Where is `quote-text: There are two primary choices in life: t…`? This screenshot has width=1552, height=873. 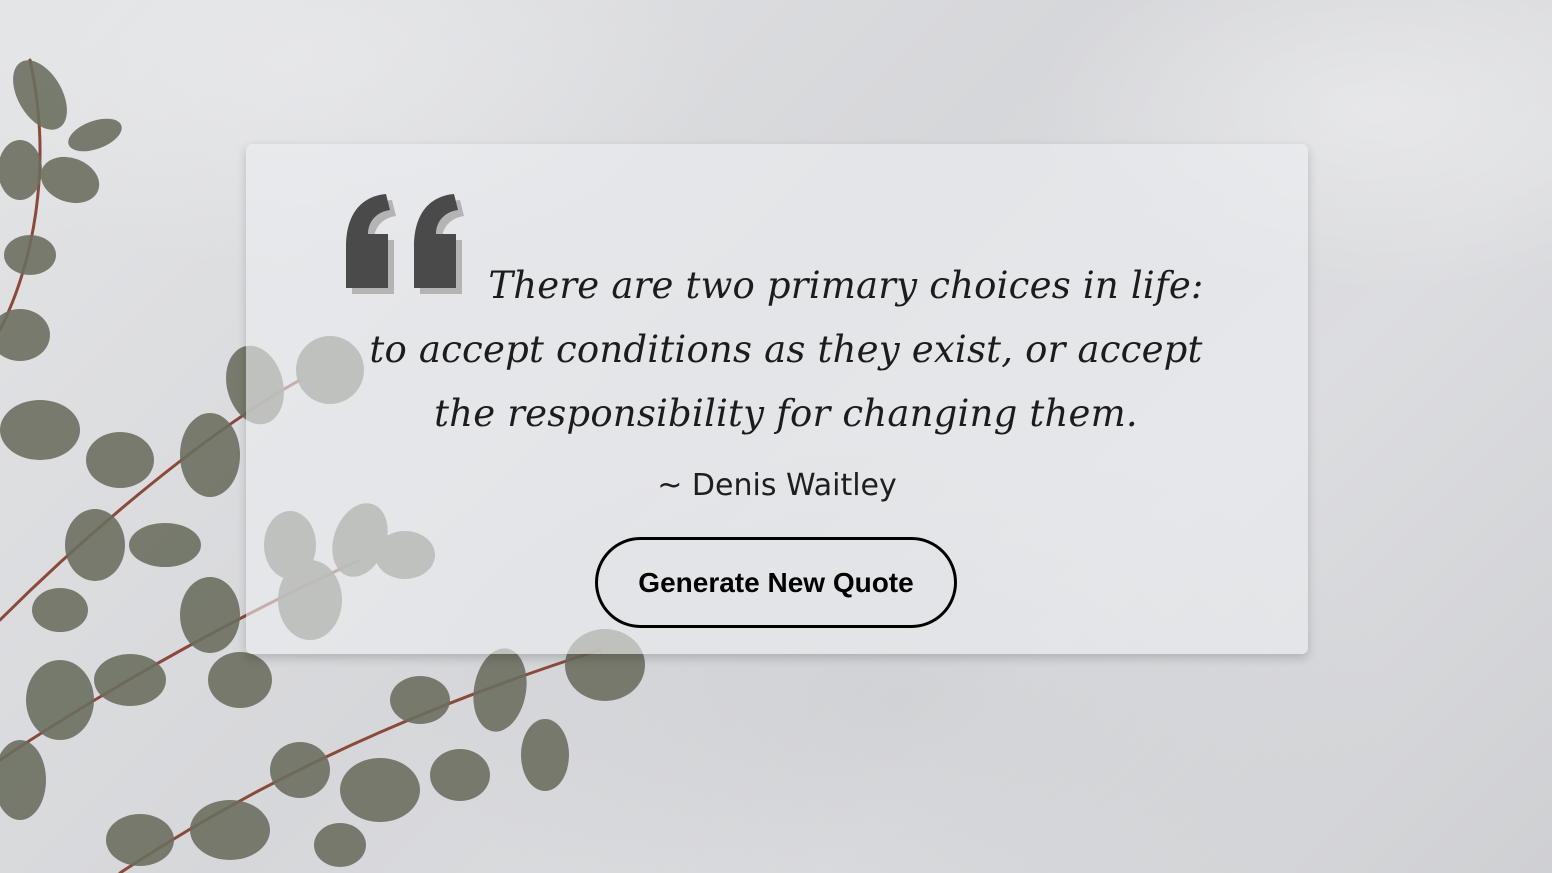 quote-text: There are two primary choices in life: t… is located at coordinates (786, 349).